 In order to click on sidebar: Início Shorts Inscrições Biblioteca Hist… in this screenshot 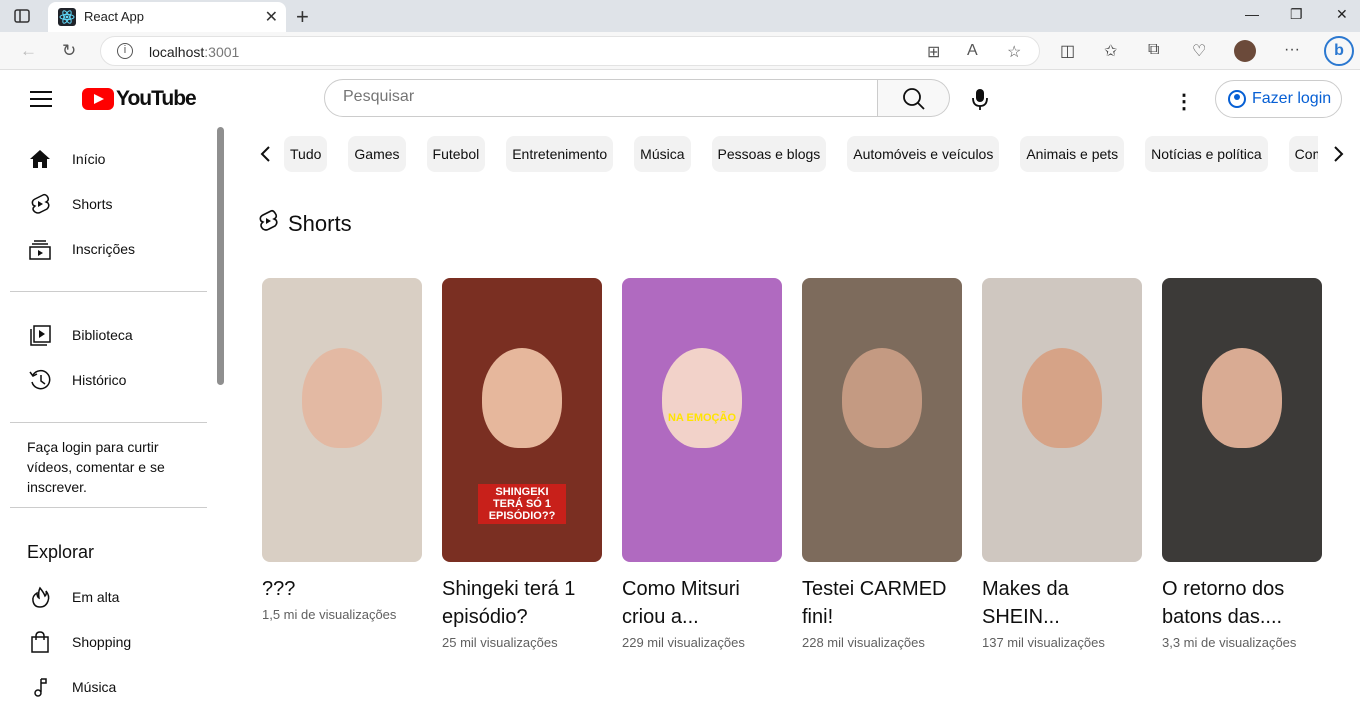, I will do `click(110, 423)`.